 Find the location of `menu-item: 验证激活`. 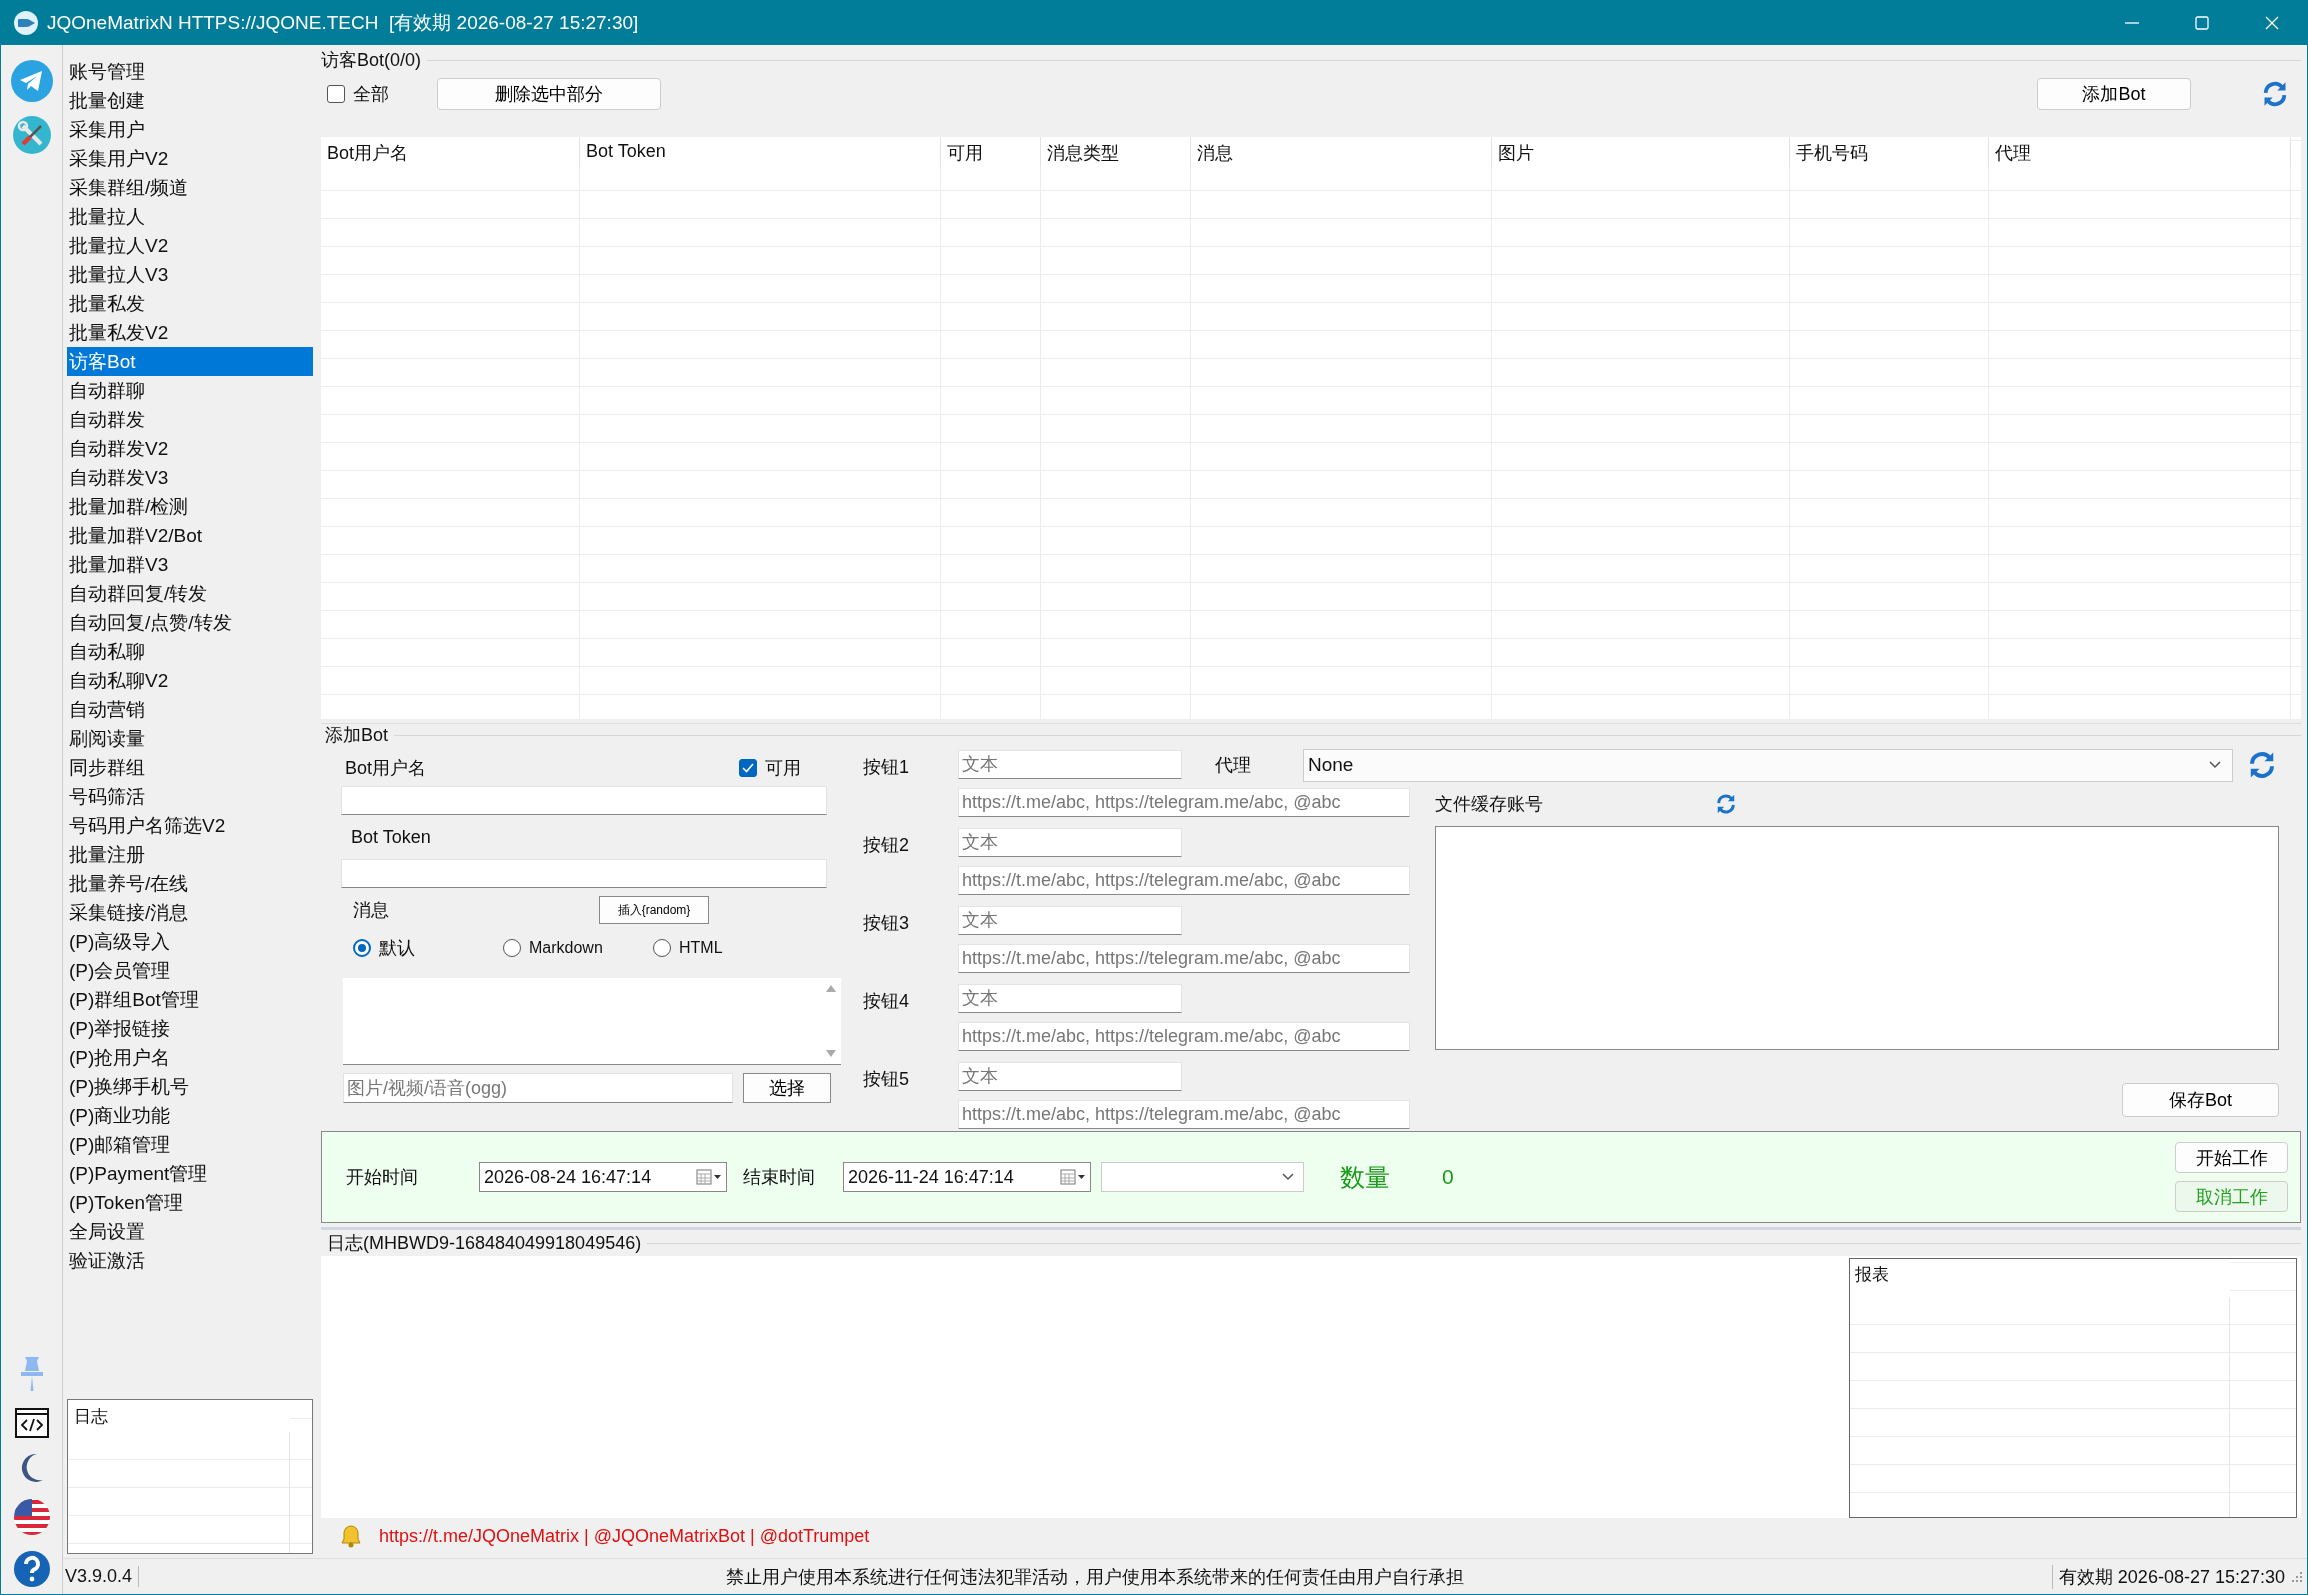

menu-item: 验证激活 is located at coordinates (190, 1260).